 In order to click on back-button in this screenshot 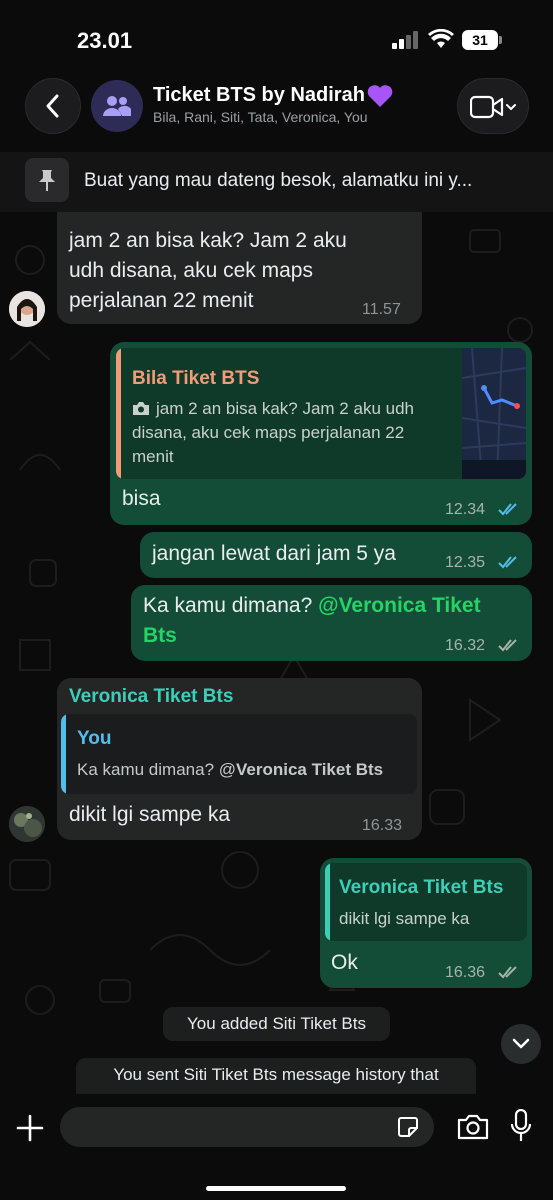, I will do `click(53, 106)`.